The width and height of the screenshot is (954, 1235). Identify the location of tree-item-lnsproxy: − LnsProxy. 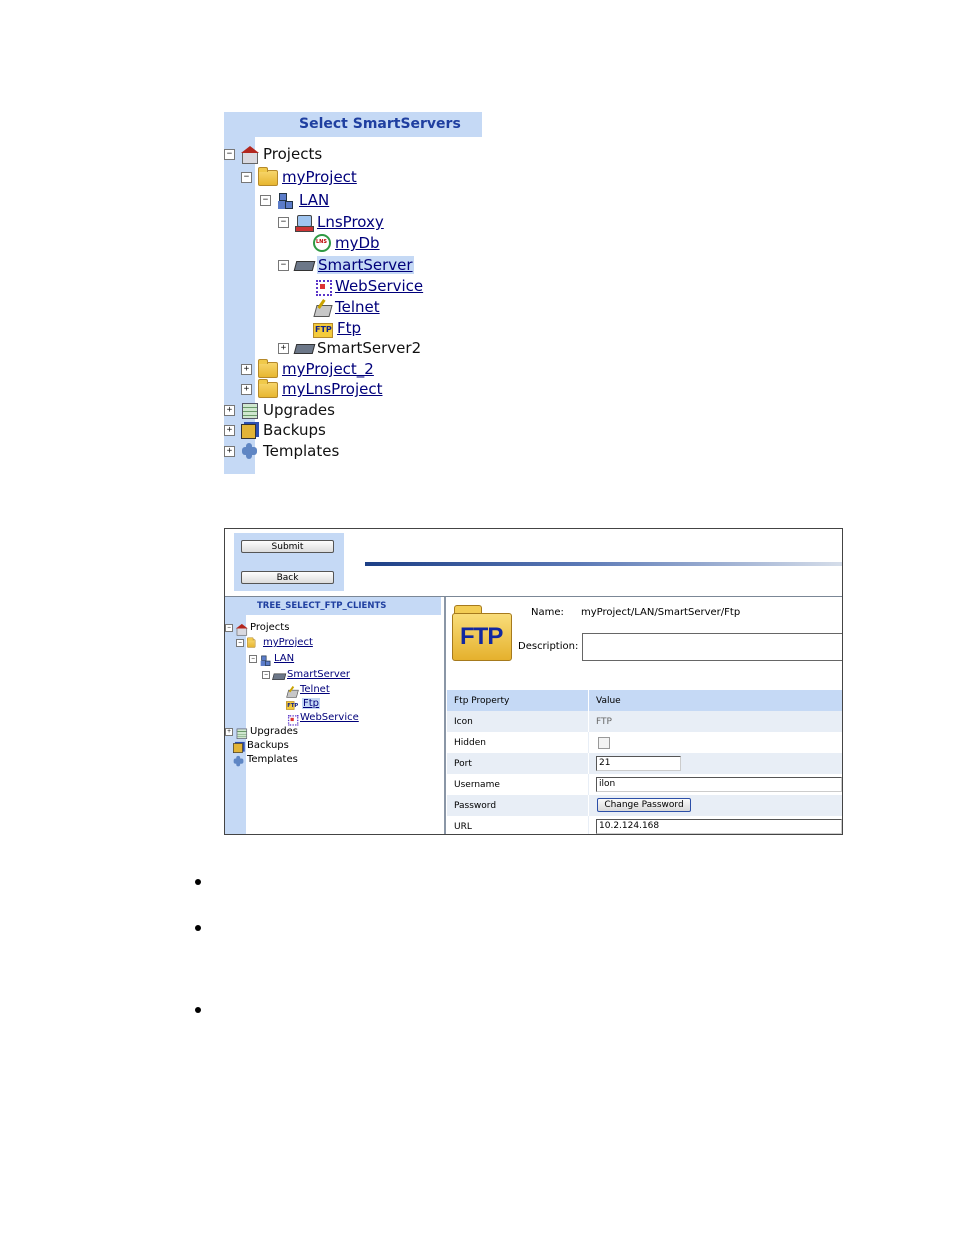
(331, 222).